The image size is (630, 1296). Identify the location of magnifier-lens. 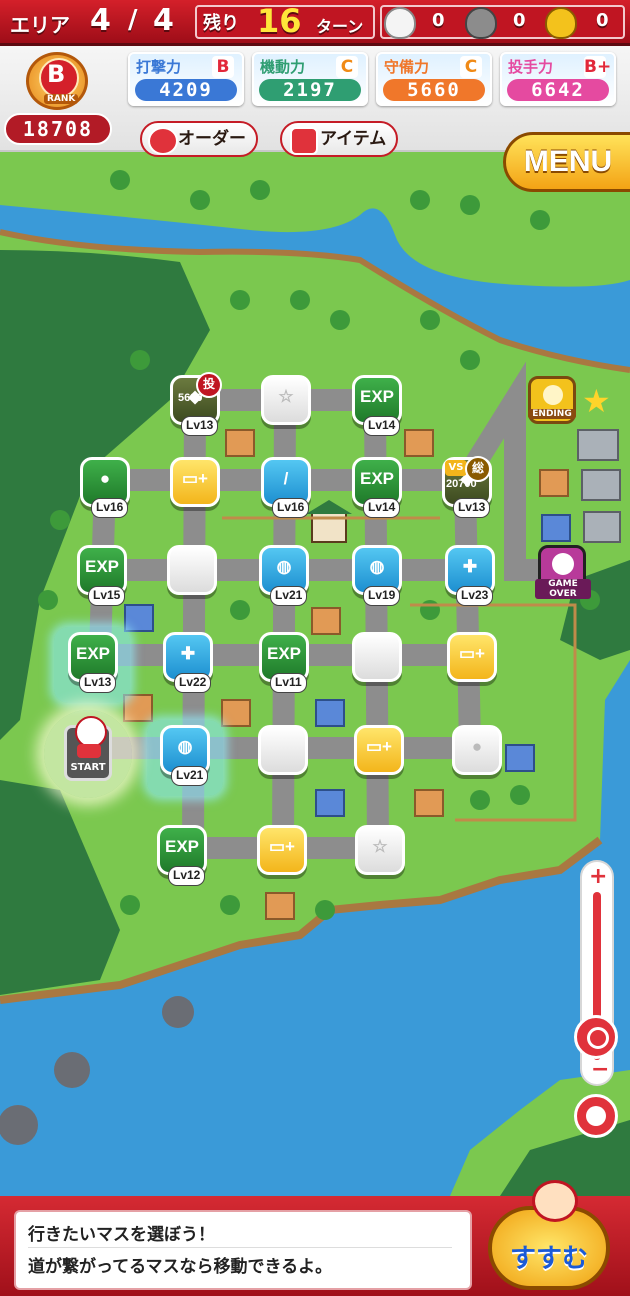
(598, 1038).